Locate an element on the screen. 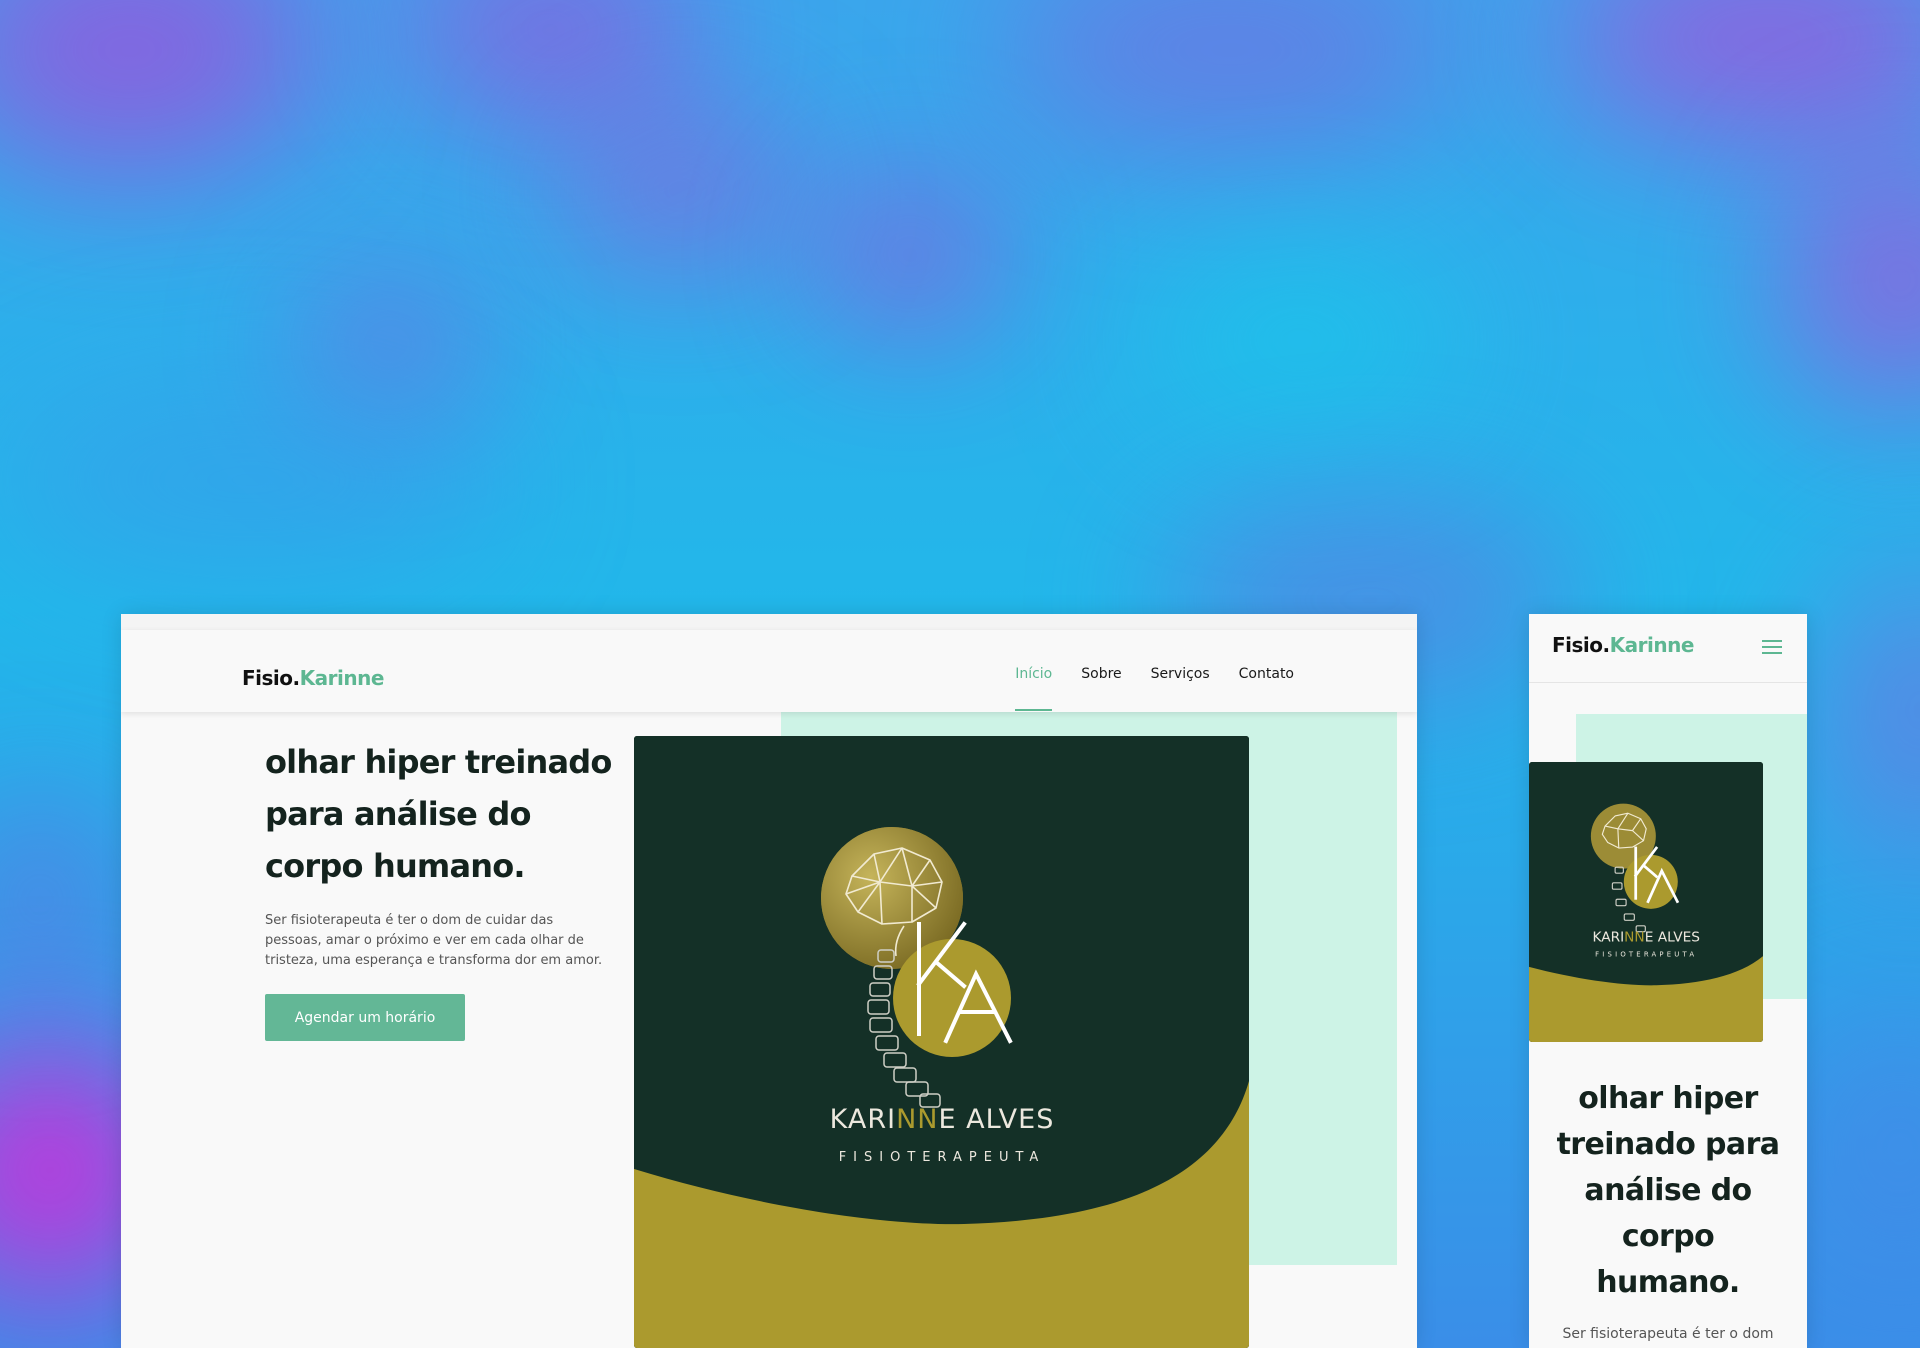 The image size is (1920, 1348). logo-subtitle: FISIOTERAPEUTA is located at coordinates (942, 1157).